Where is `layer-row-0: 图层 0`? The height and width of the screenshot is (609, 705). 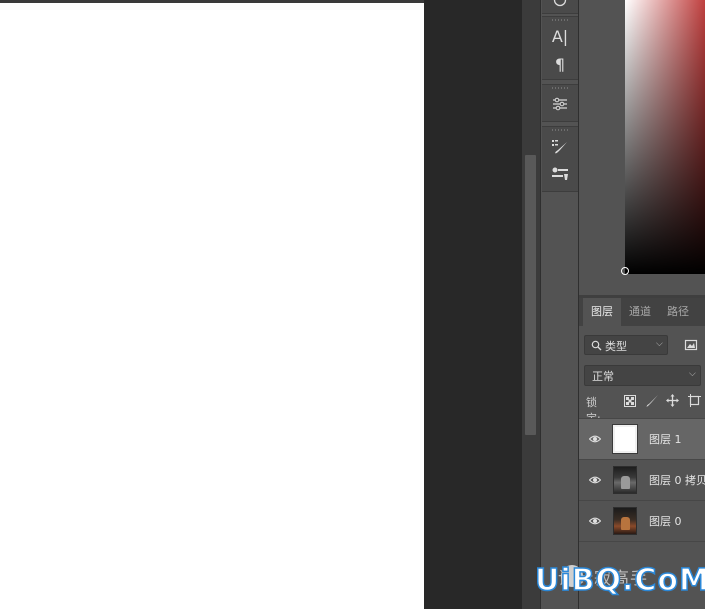
layer-row-0: 图层 0 is located at coordinates (642, 521).